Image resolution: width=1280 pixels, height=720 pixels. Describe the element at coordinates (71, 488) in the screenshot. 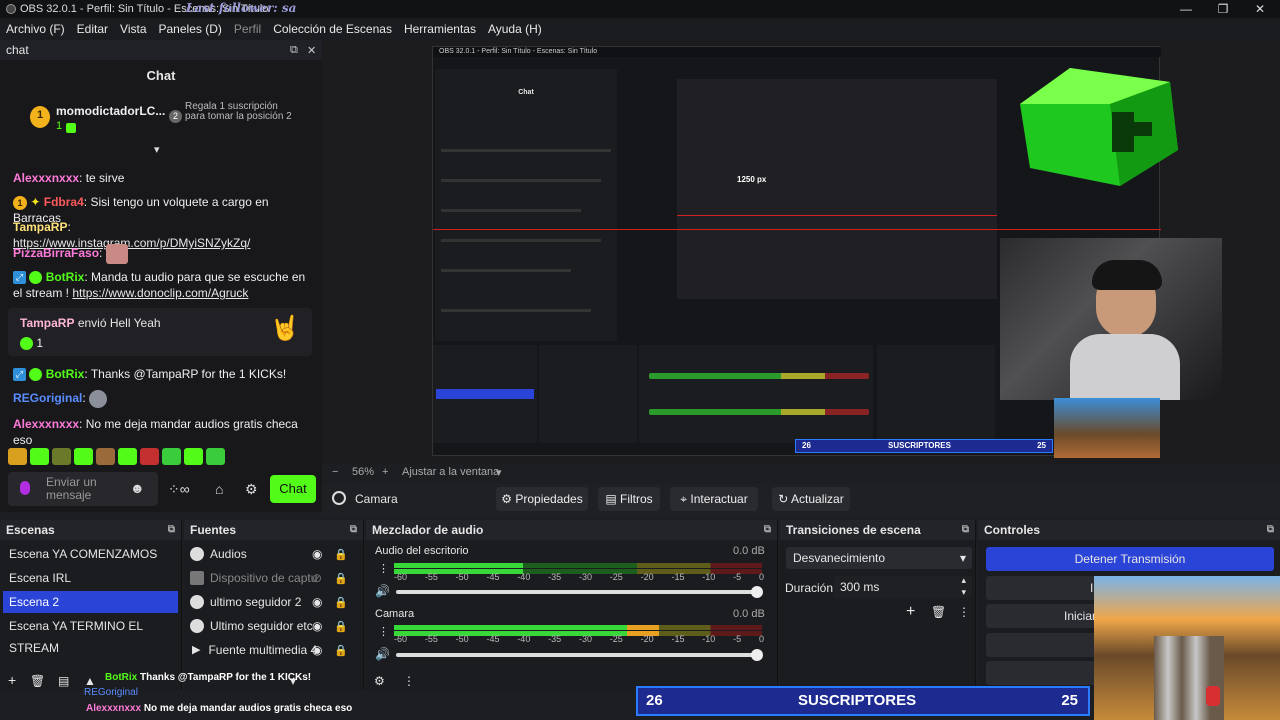

I see `chat-input-placeholder: Enviar un mensaje` at that location.